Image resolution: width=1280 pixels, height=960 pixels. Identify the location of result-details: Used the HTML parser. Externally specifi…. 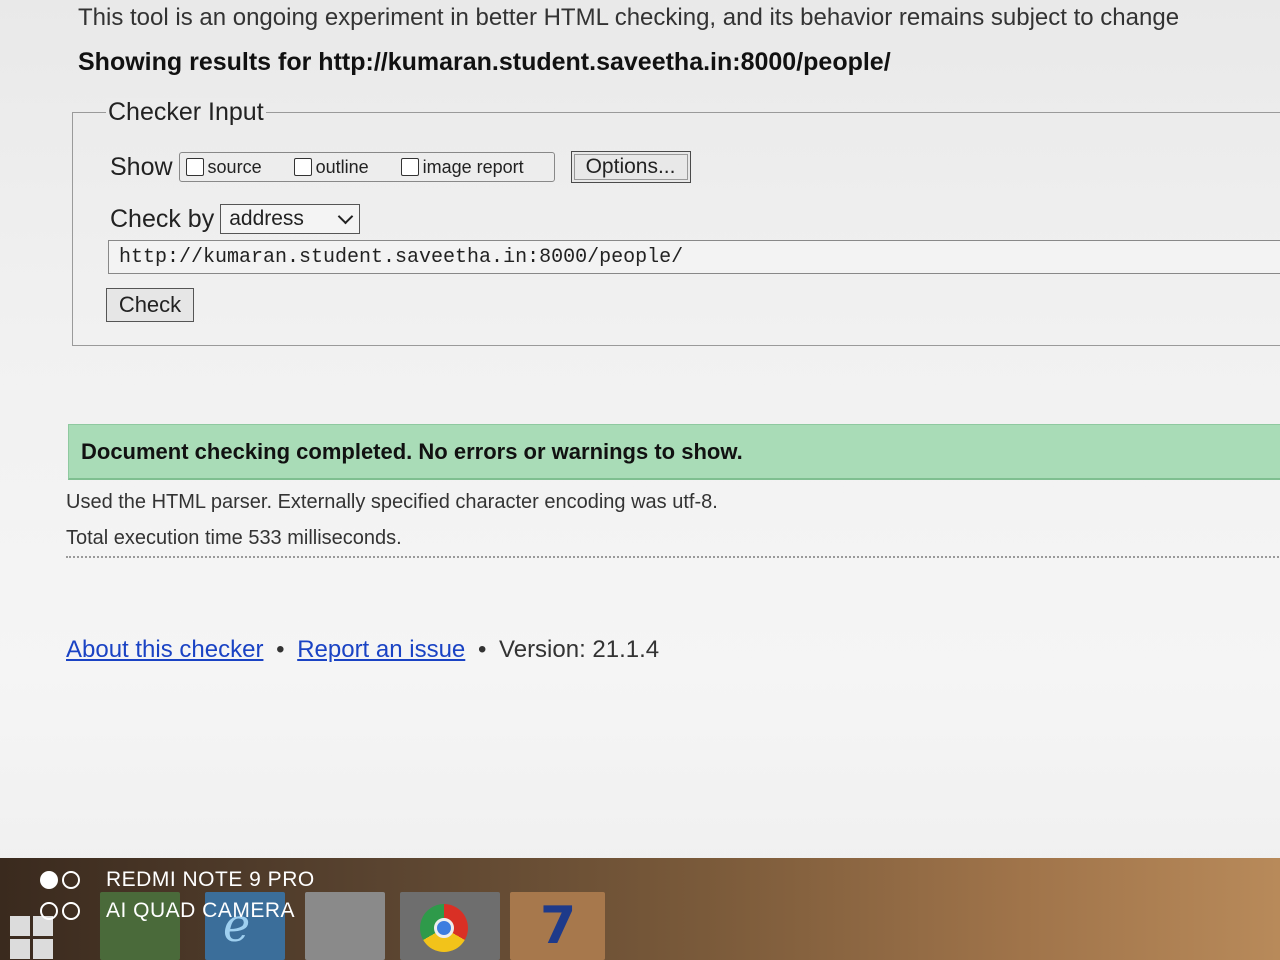
(392, 520).